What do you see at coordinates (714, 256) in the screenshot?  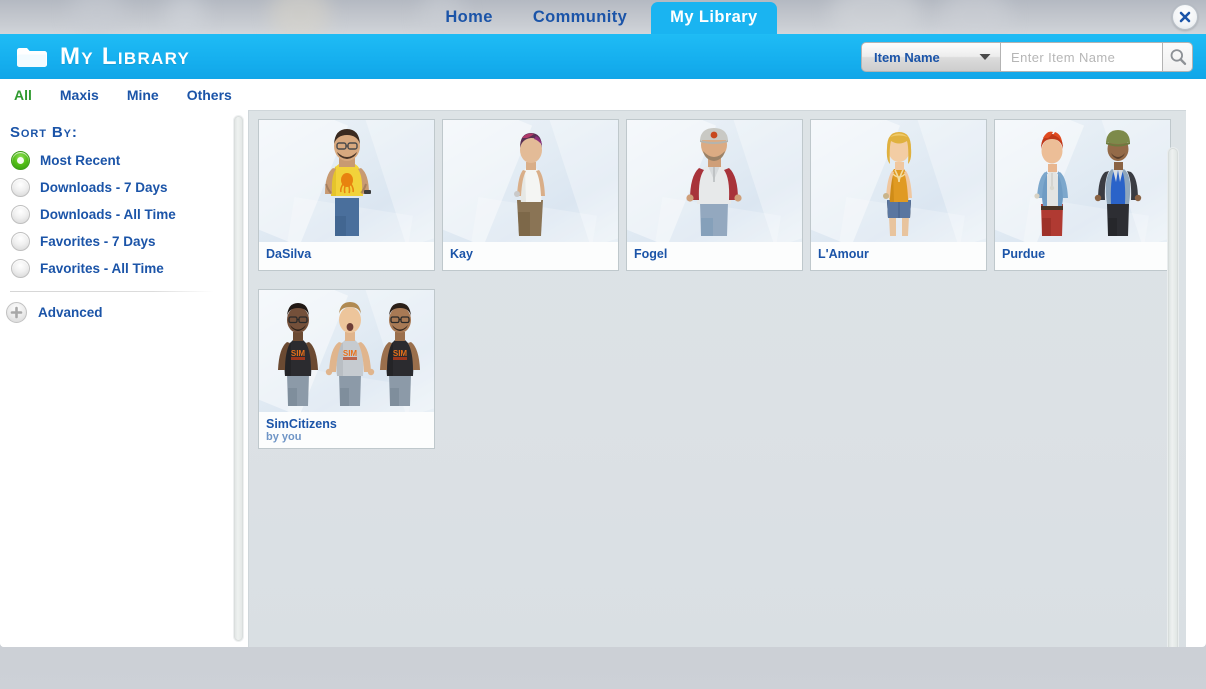 I see `item-caption: Fogel` at bounding box center [714, 256].